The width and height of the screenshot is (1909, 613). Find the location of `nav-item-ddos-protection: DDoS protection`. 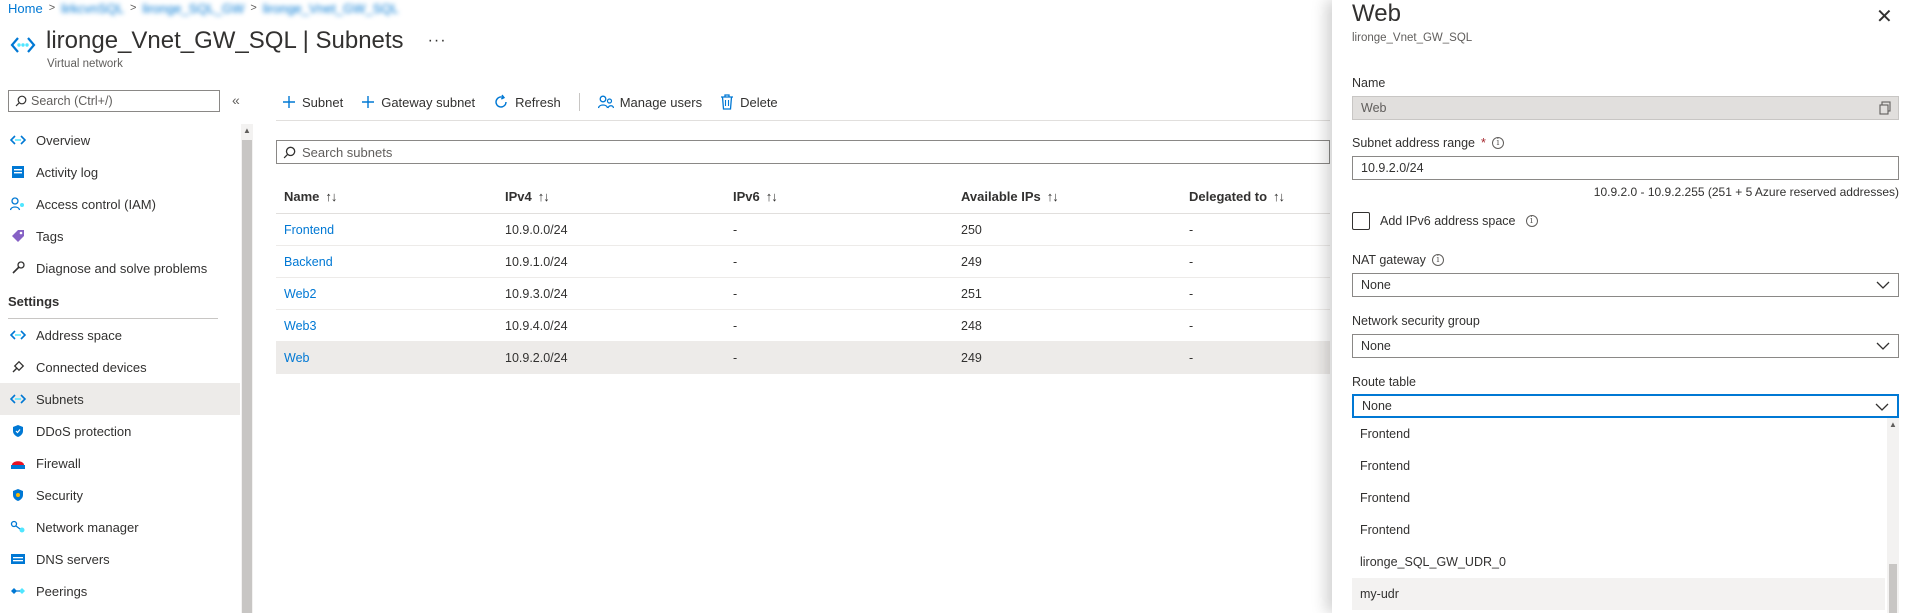

nav-item-ddos-protection: DDoS protection is located at coordinates (120, 431).